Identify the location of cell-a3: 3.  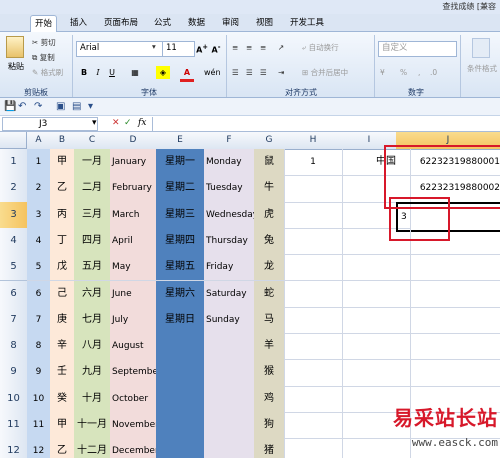
(39, 215).